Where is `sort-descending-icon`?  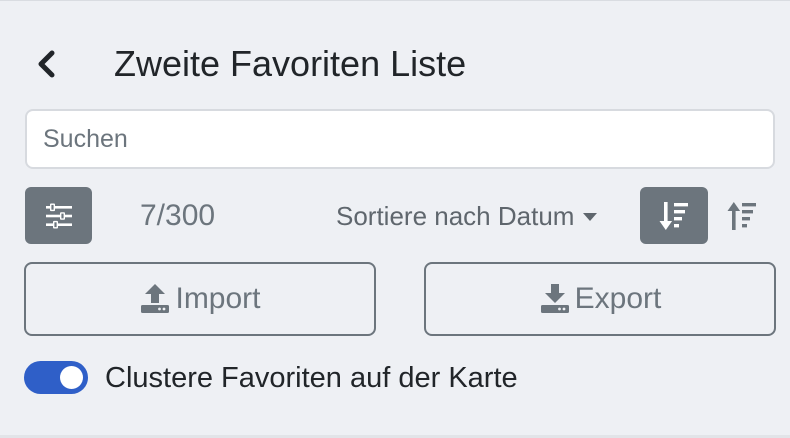
sort-descending-icon is located at coordinates (673, 215).